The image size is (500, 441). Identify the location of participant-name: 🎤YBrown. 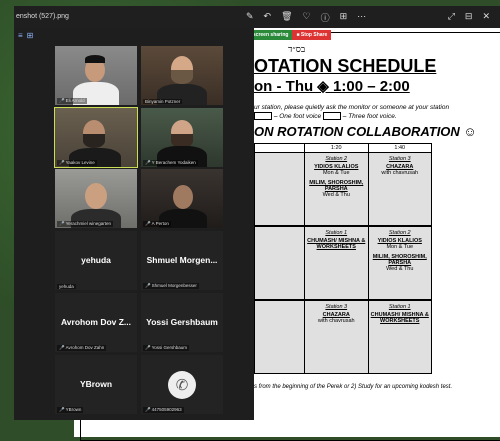
(70, 410).